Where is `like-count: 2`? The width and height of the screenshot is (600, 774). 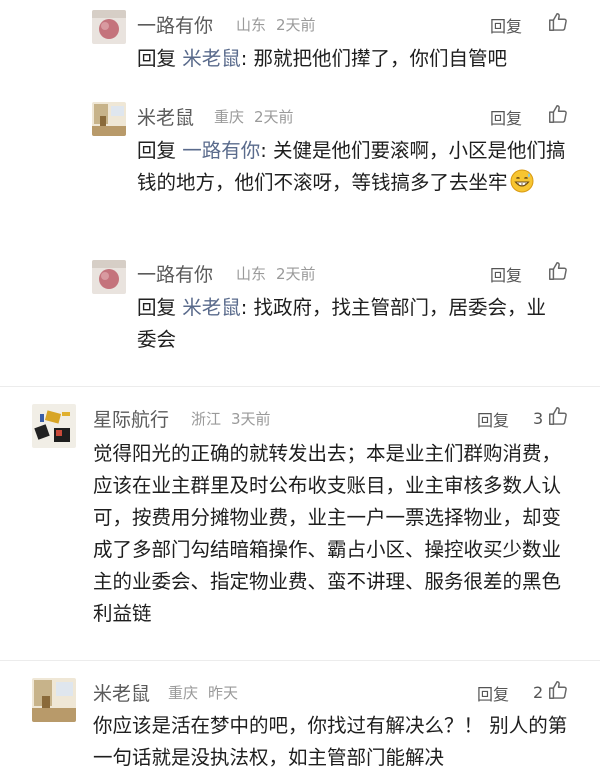 like-count: 2 is located at coordinates (538, 692).